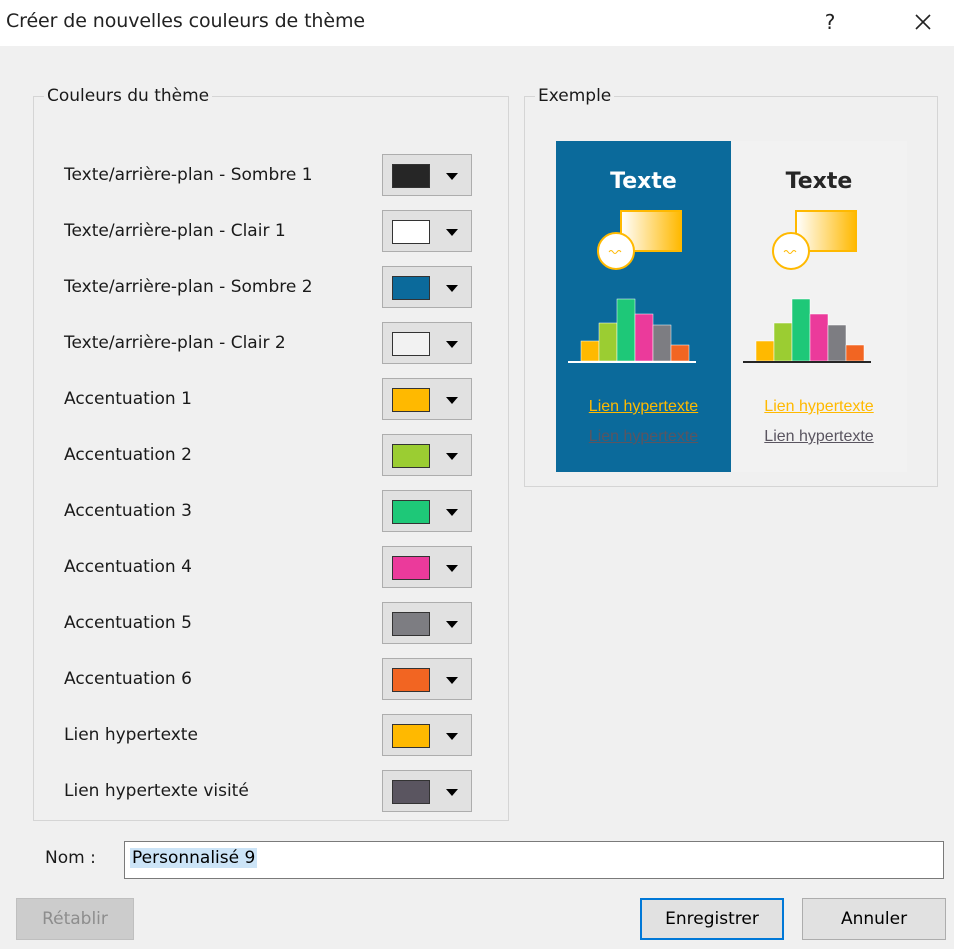 The width and height of the screenshot is (954, 949). I want to click on close-button, so click(923, 22).